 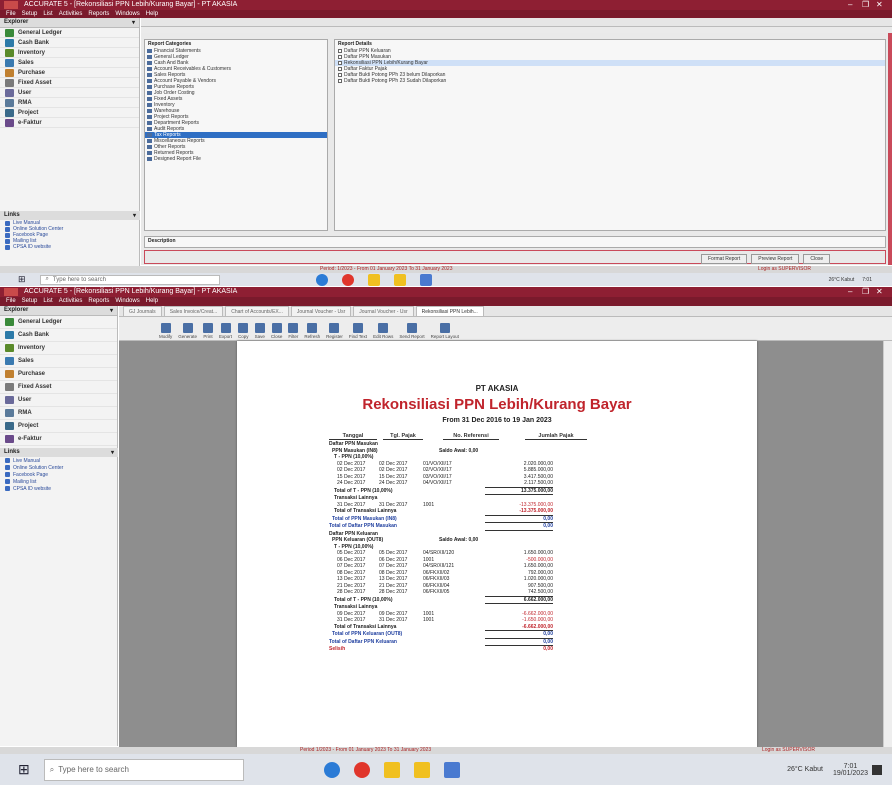 What do you see at coordinates (337, 649) in the screenshot?
I see `total-label: Selisih` at bounding box center [337, 649].